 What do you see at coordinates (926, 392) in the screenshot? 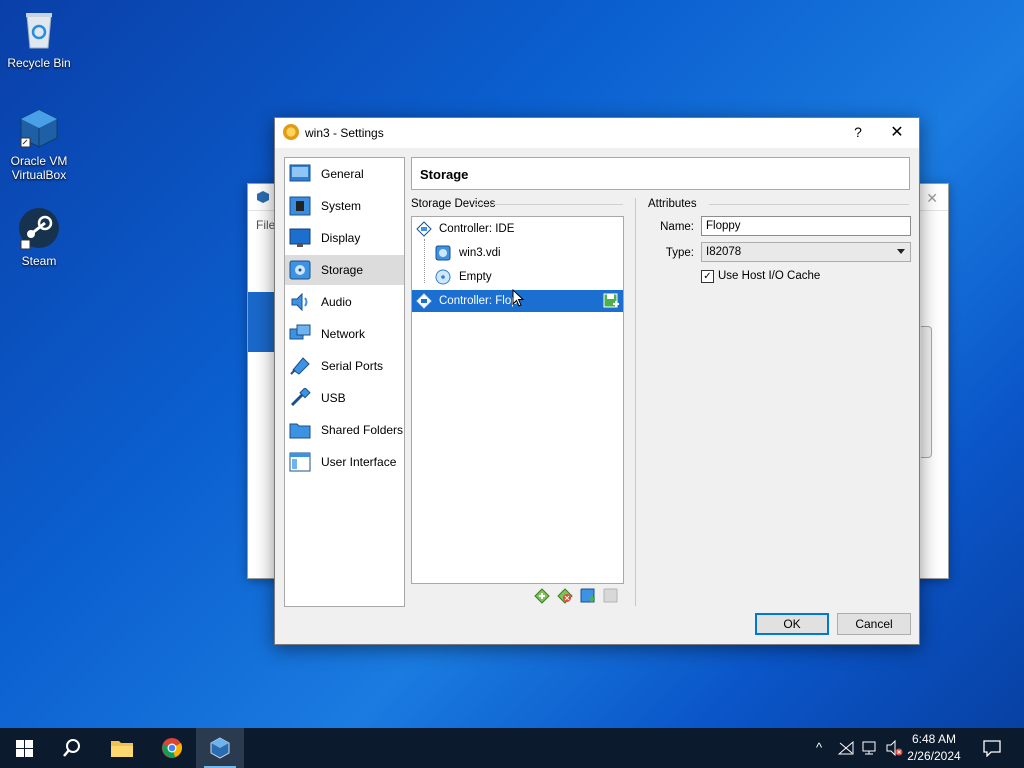
I see `preview-panel` at bounding box center [926, 392].